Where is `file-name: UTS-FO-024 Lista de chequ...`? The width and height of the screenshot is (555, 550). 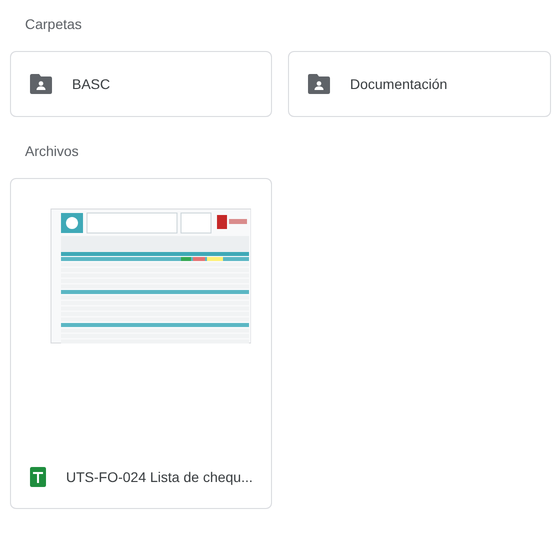 file-name: UTS-FO-024 Lista de chequ... is located at coordinates (159, 477).